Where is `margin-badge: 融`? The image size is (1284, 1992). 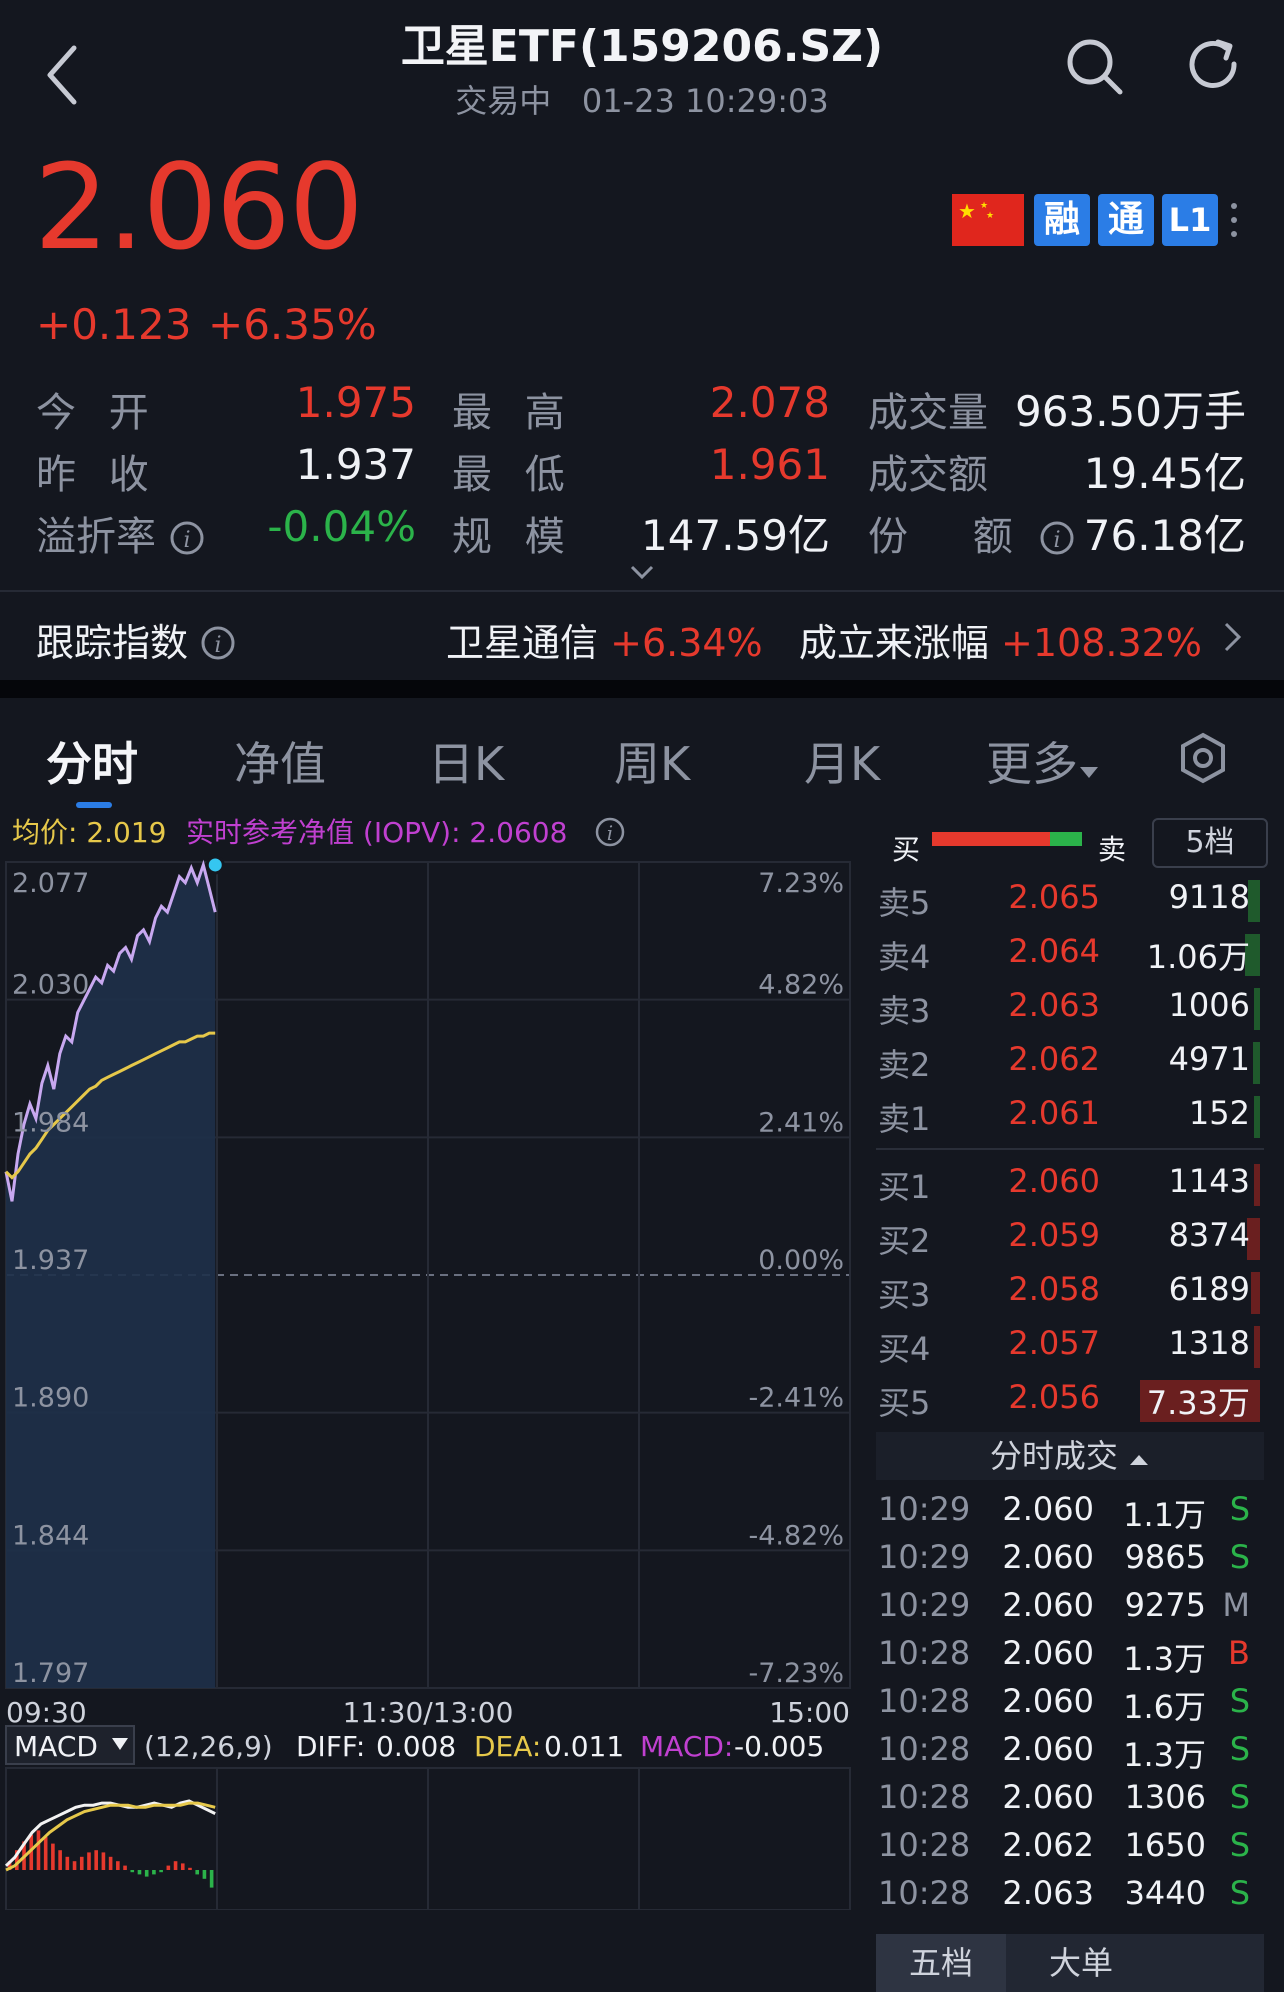 margin-badge: 融 is located at coordinates (1062, 220).